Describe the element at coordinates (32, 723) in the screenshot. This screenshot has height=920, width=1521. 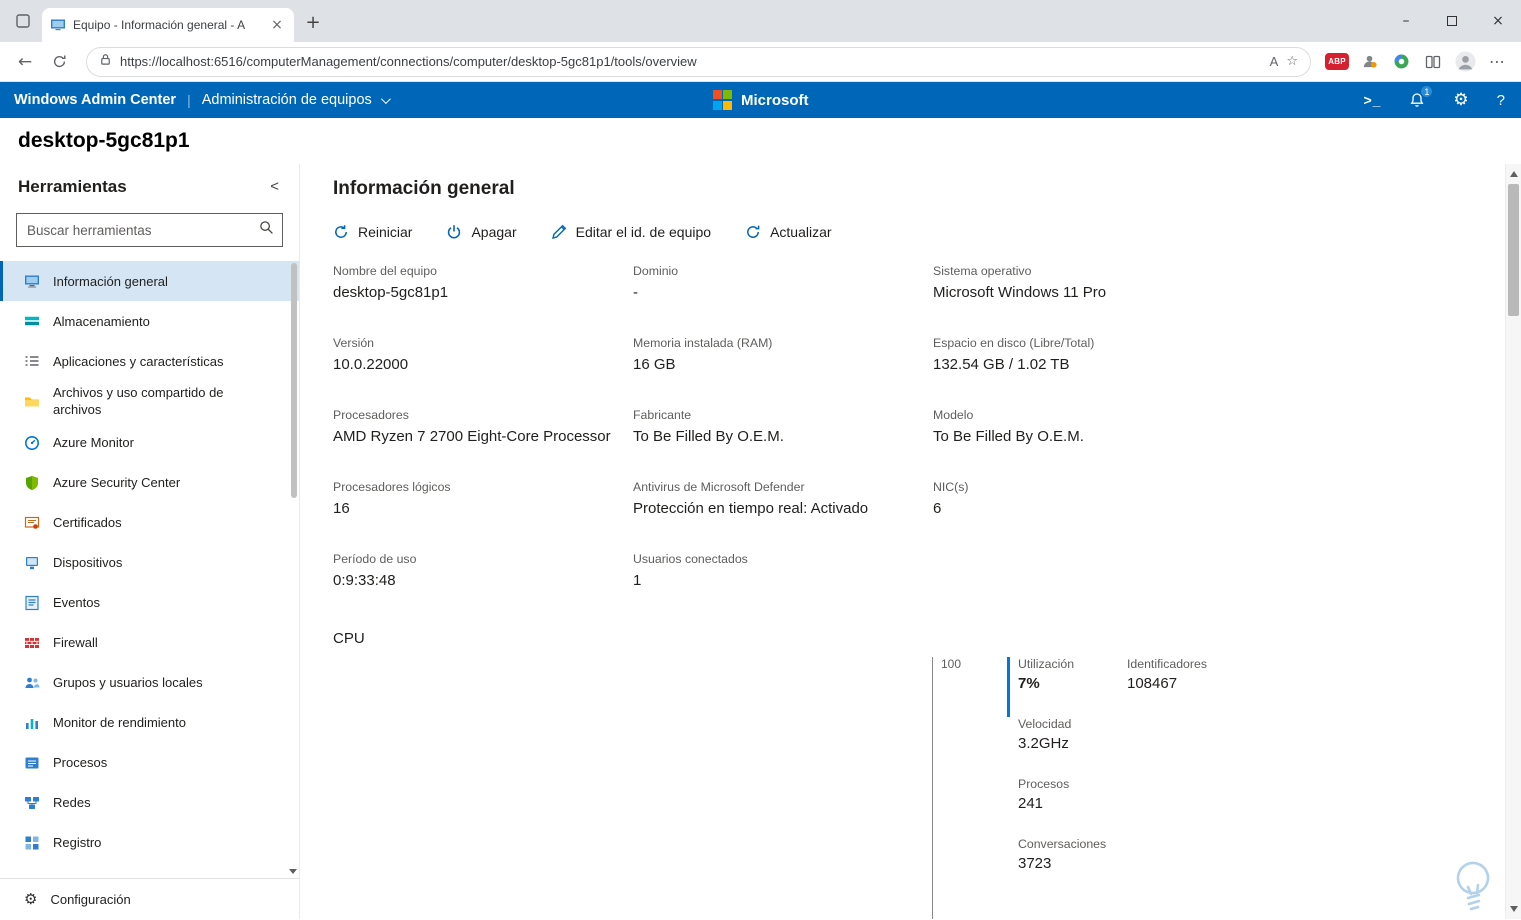
I see `performance-chart-icon` at that location.